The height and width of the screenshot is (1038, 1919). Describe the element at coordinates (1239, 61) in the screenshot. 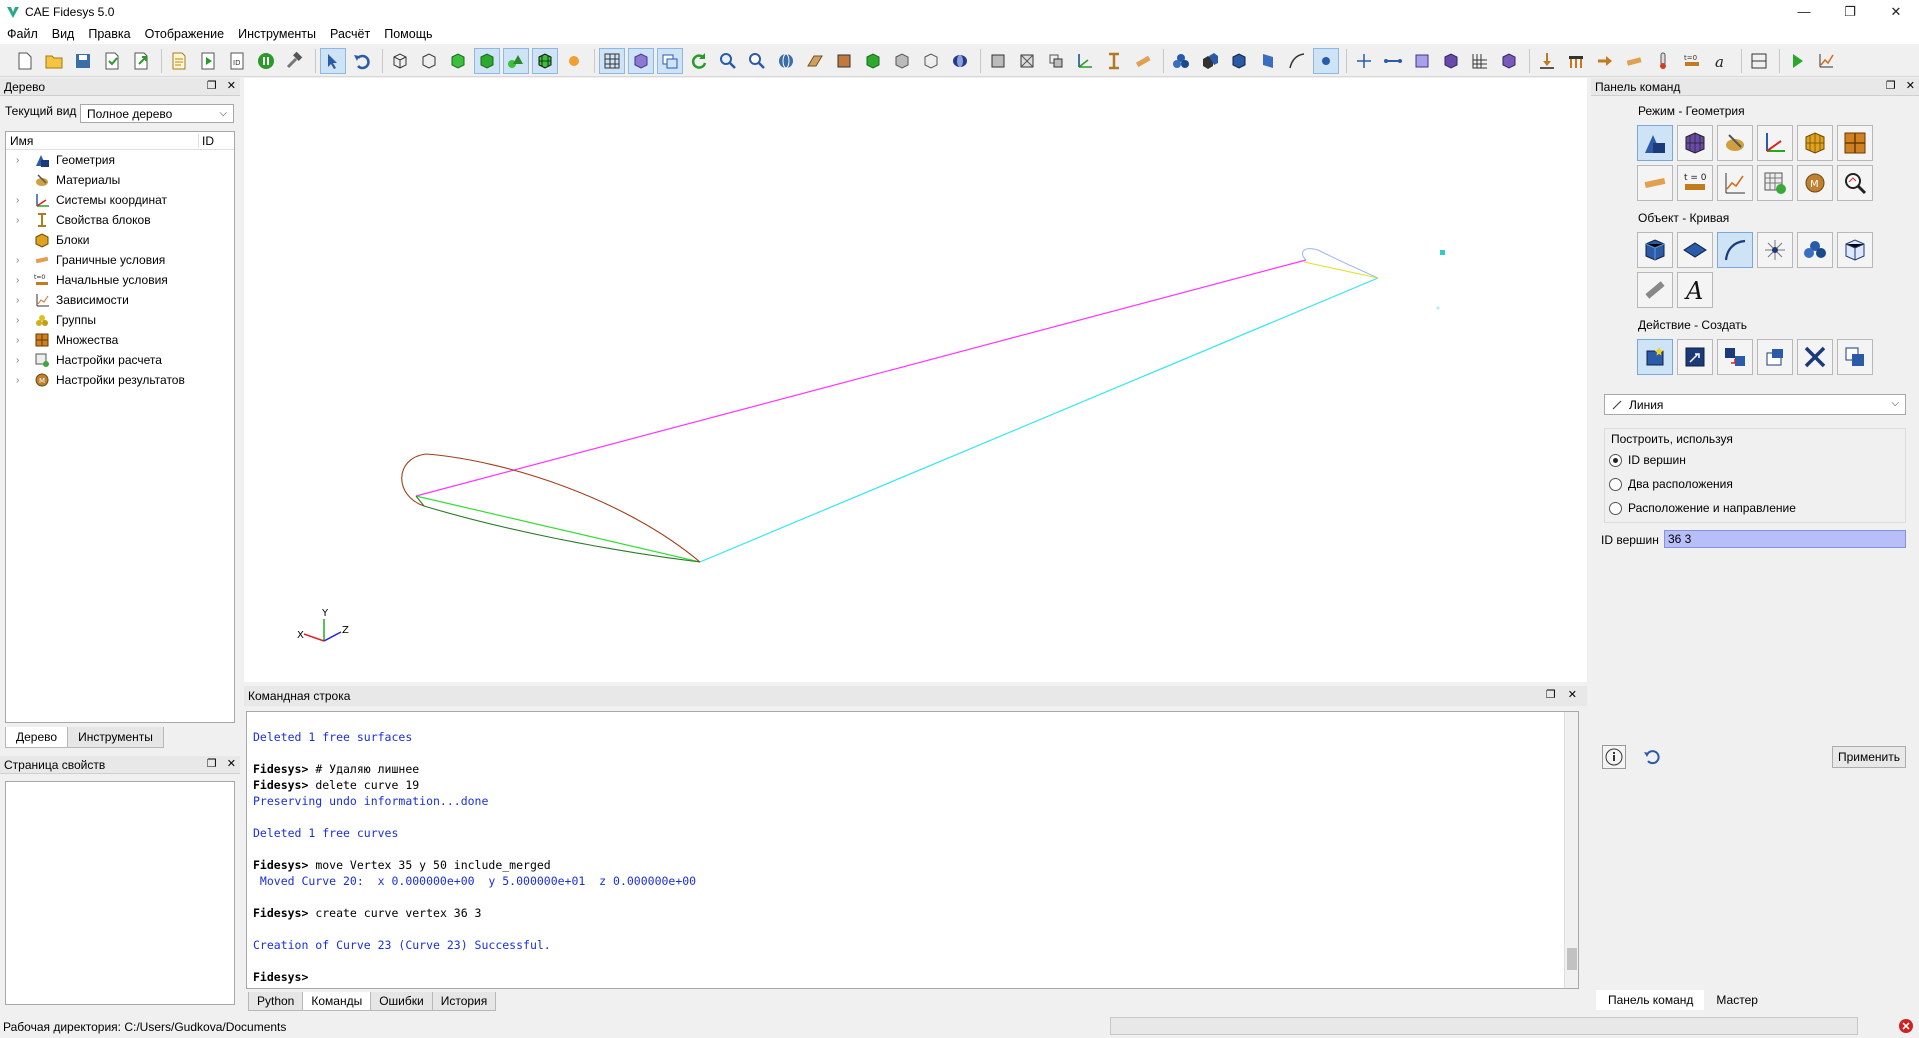

I see `volume-button` at that location.